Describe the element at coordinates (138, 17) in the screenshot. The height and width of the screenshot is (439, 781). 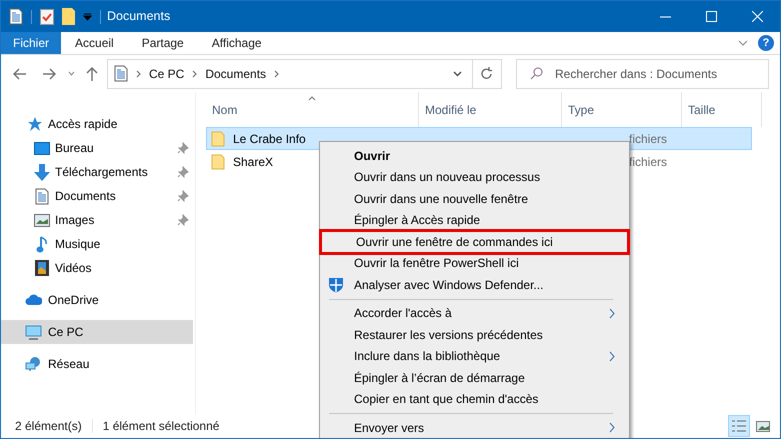
I see `window-title: Documents` at that location.